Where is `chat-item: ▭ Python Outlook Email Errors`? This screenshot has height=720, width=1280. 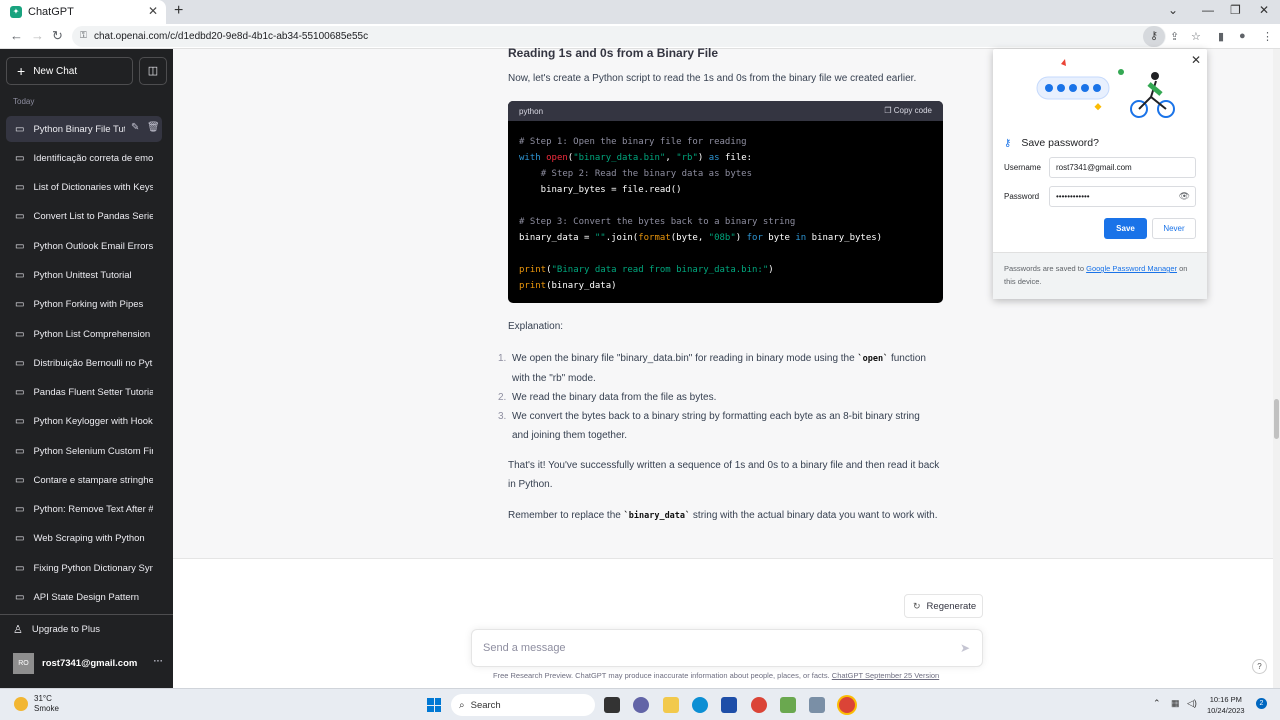
chat-item: ▭ Python Outlook Email Errors is located at coordinates (84, 246).